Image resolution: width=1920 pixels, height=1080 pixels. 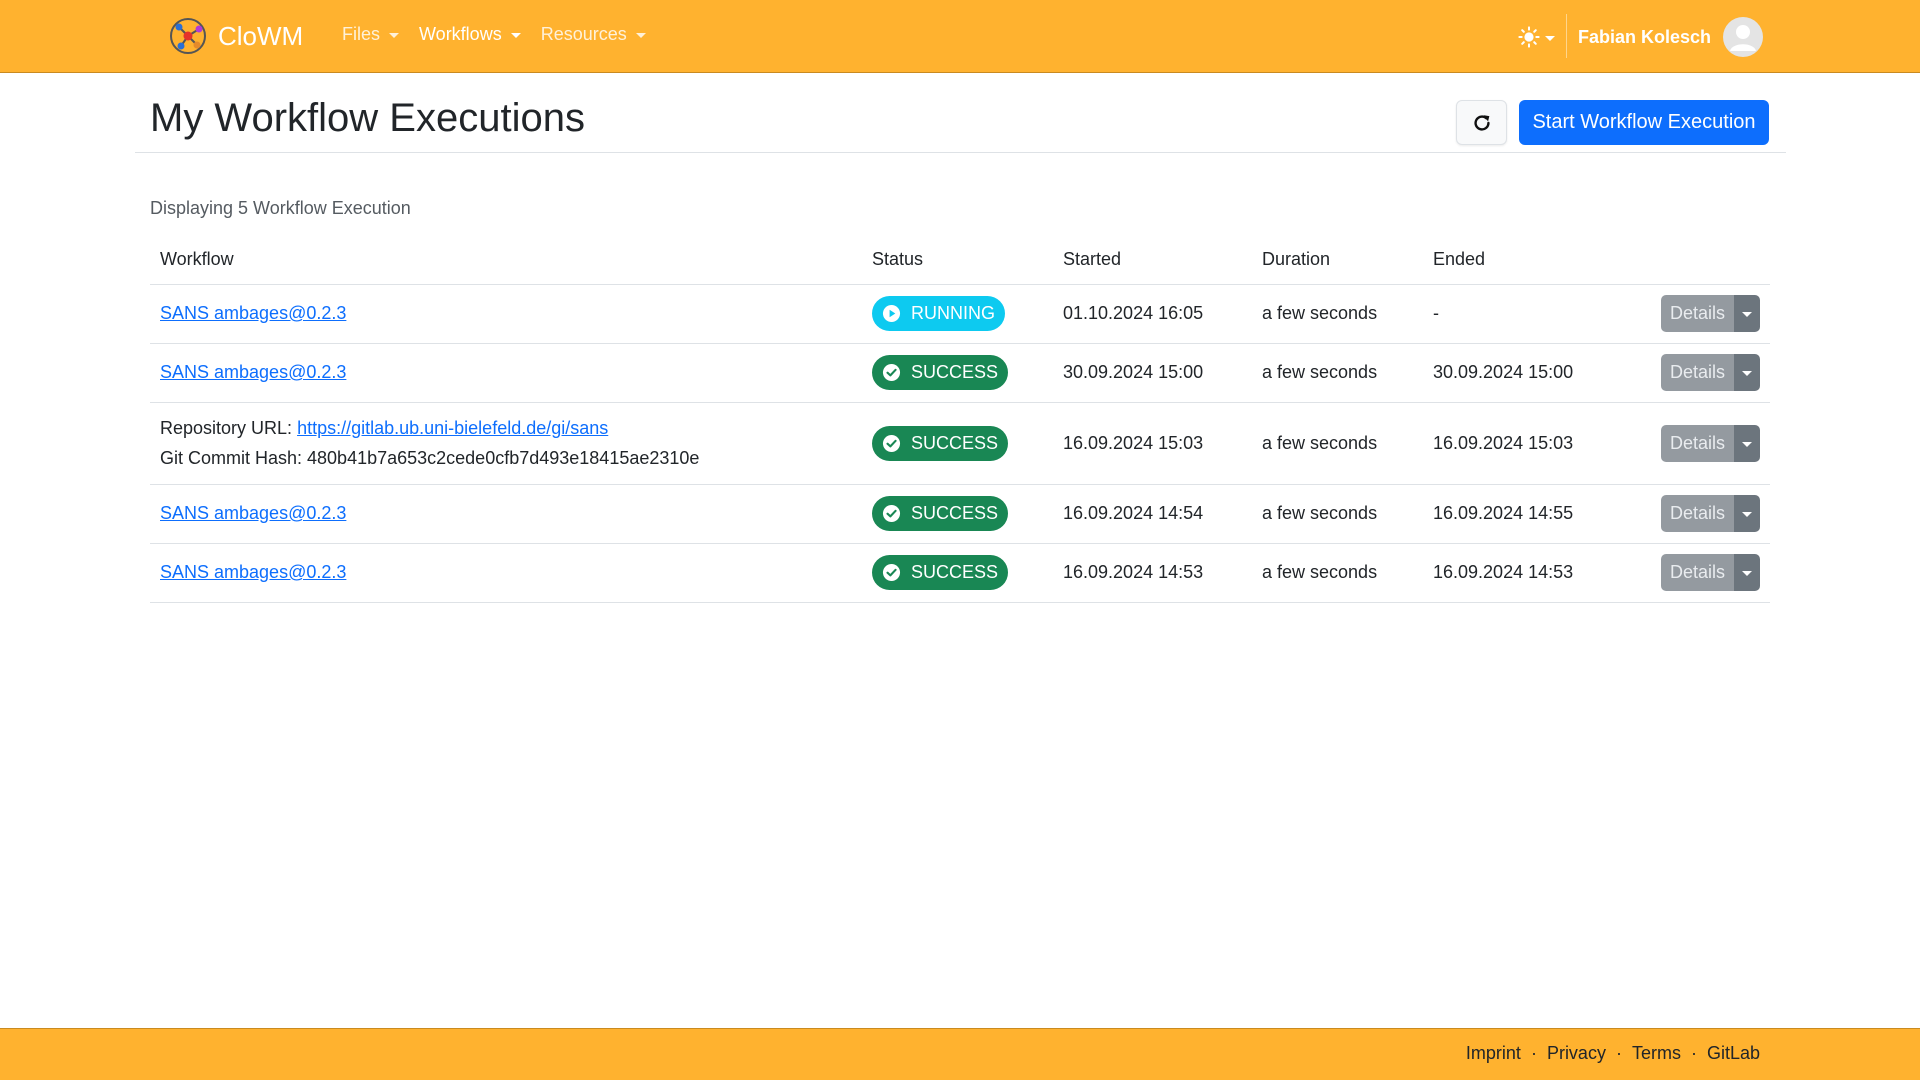 What do you see at coordinates (1529, 37) in the screenshot?
I see `sun-icon` at bounding box center [1529, 37].